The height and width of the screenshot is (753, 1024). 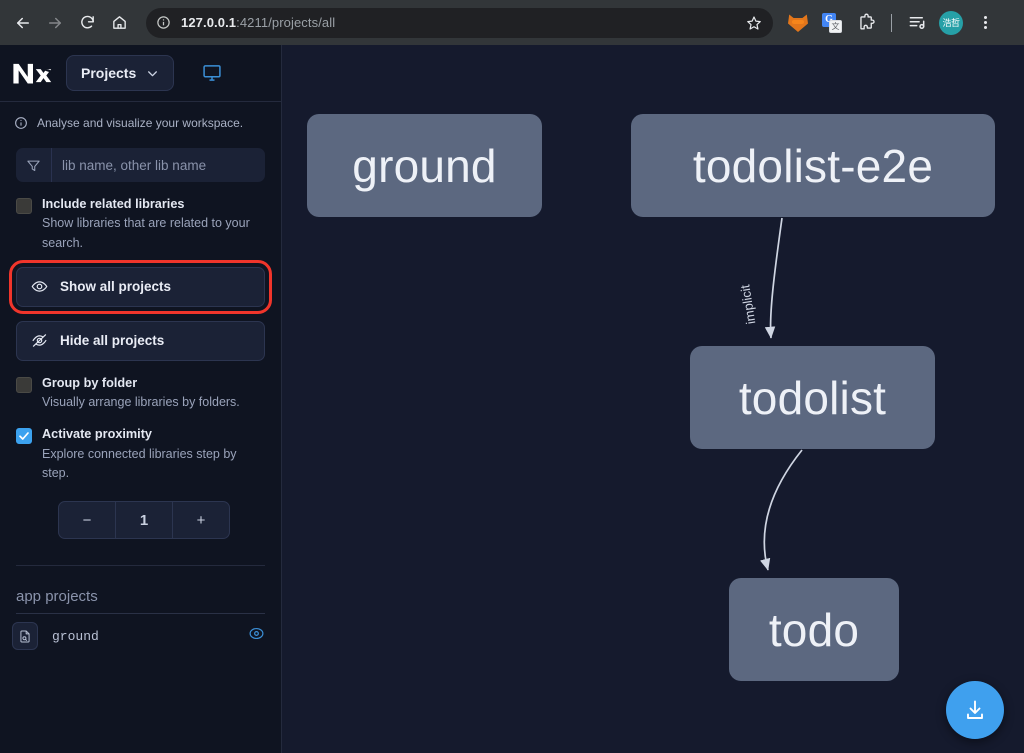 What do you see at coordinates (24, 436) in the screenshot?
I see `activate-proximity-checkbox` at bounding box center [24, 436].